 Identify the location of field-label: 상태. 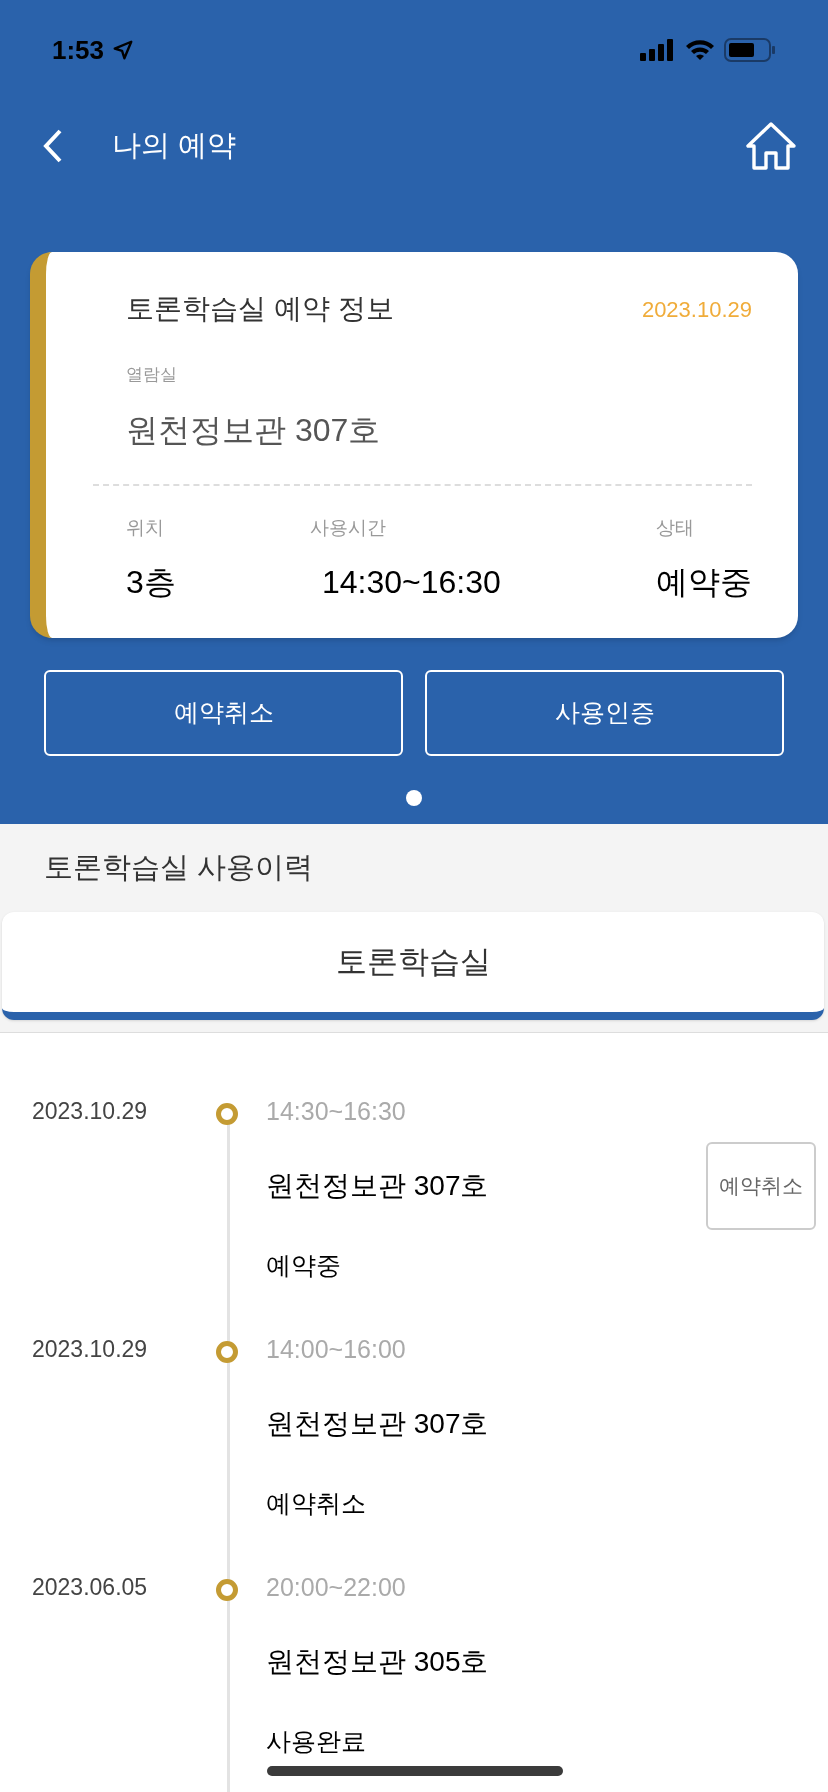
(675, 527).